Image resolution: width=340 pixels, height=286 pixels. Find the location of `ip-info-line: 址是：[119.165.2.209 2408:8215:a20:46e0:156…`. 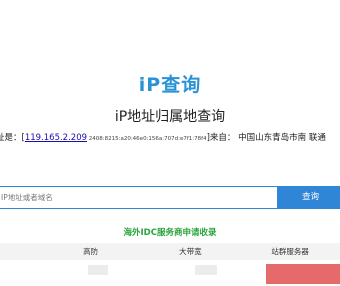

ip-info-line: 址是：[119.165.2.209 2408:8215:a20:46e0:156… is located at coordinates (163, 137).